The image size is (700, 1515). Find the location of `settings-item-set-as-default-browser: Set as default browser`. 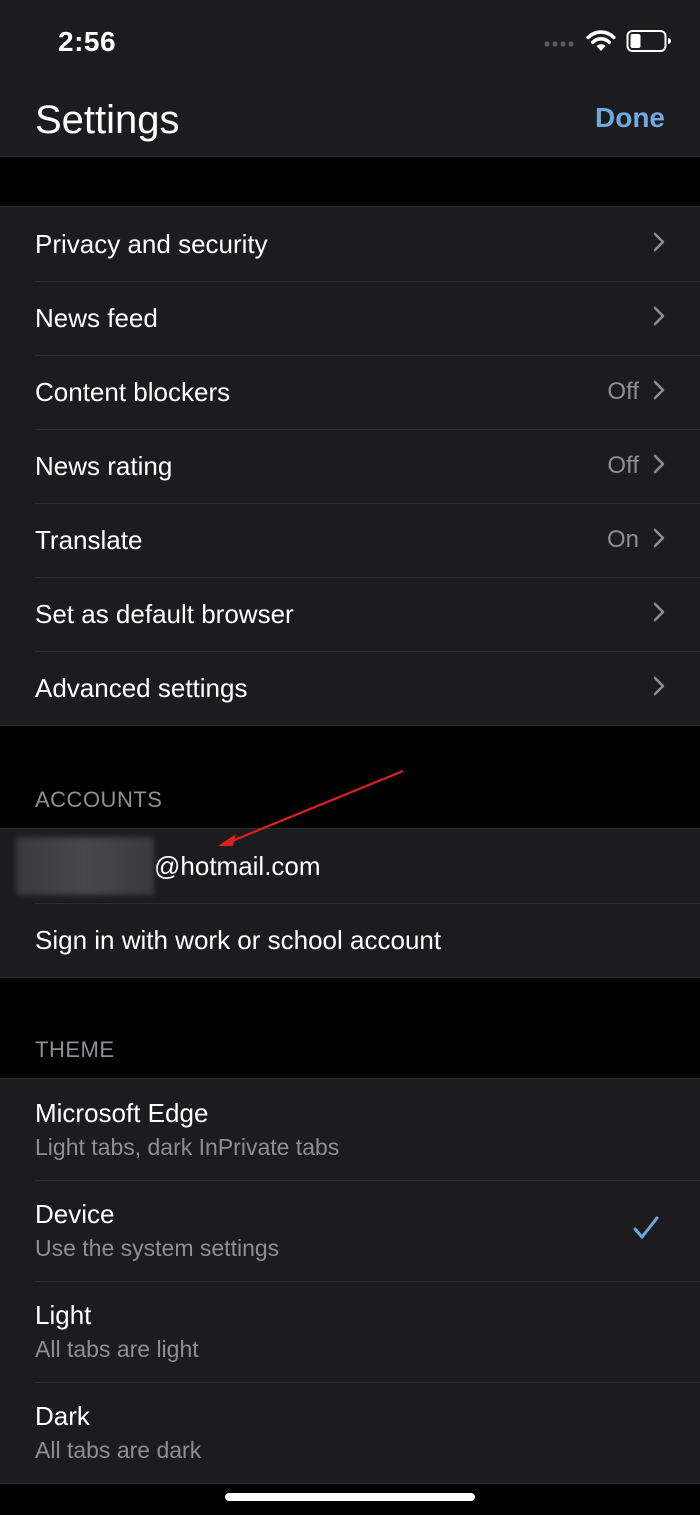

settings-item-set-as-default-browser: Set as default browser is located at coordinates (350, 614).